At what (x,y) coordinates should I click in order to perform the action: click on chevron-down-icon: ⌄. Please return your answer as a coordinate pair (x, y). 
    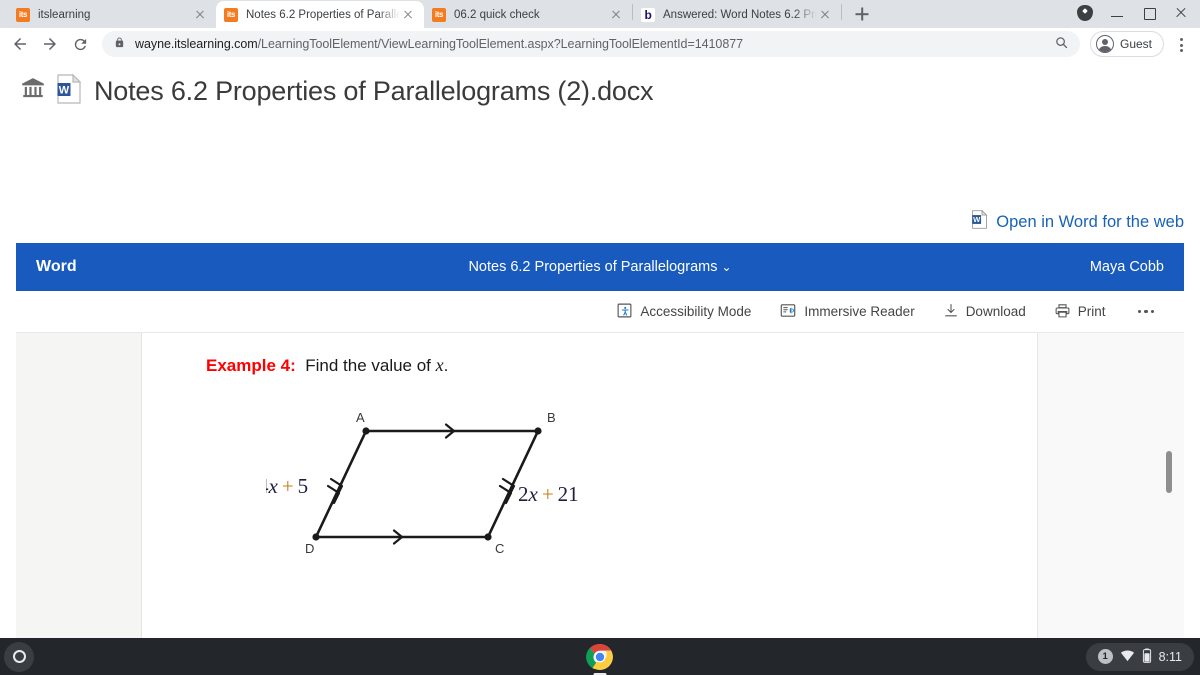
    Looking at the image, I should click on (726, 267).